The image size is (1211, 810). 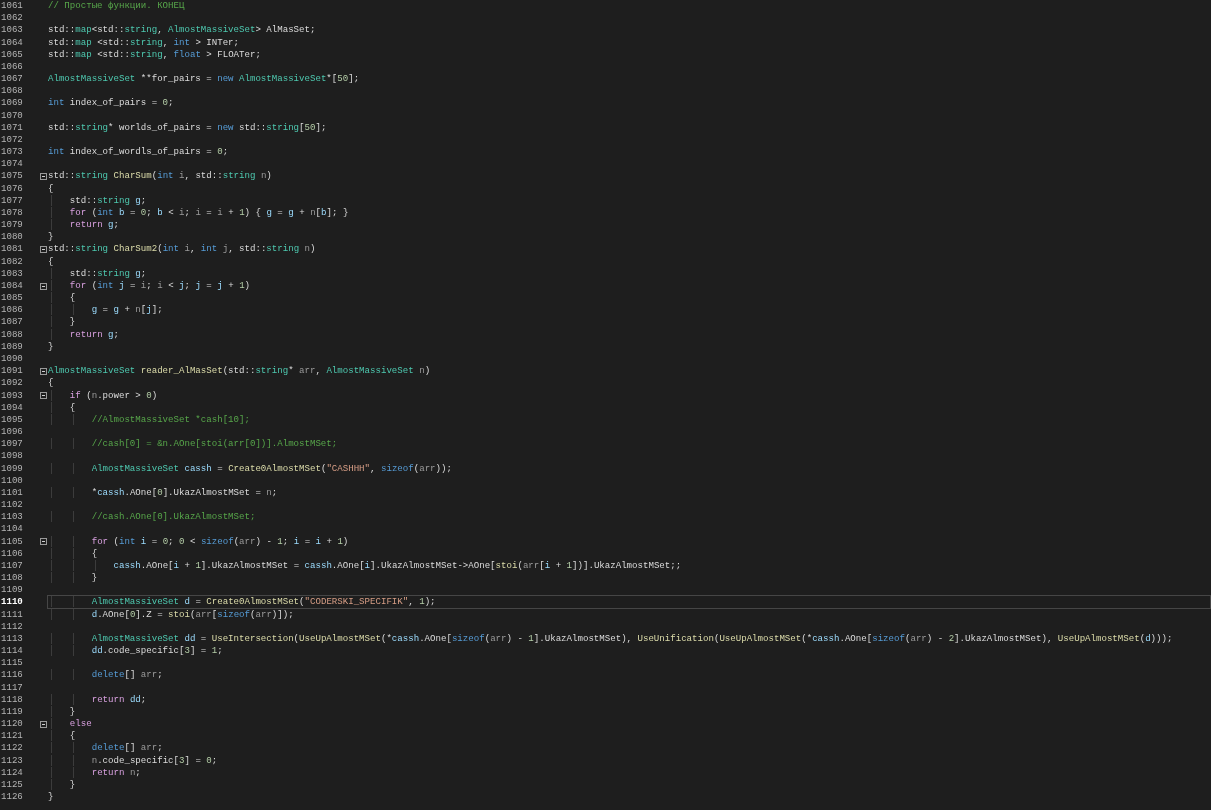 What do you see at coordinates (182, 30) in the screenshot?
I see `code-line: std::map<std::string, AlmostMassiveSet> AlMasSet;` at bounding box center [182, 30].